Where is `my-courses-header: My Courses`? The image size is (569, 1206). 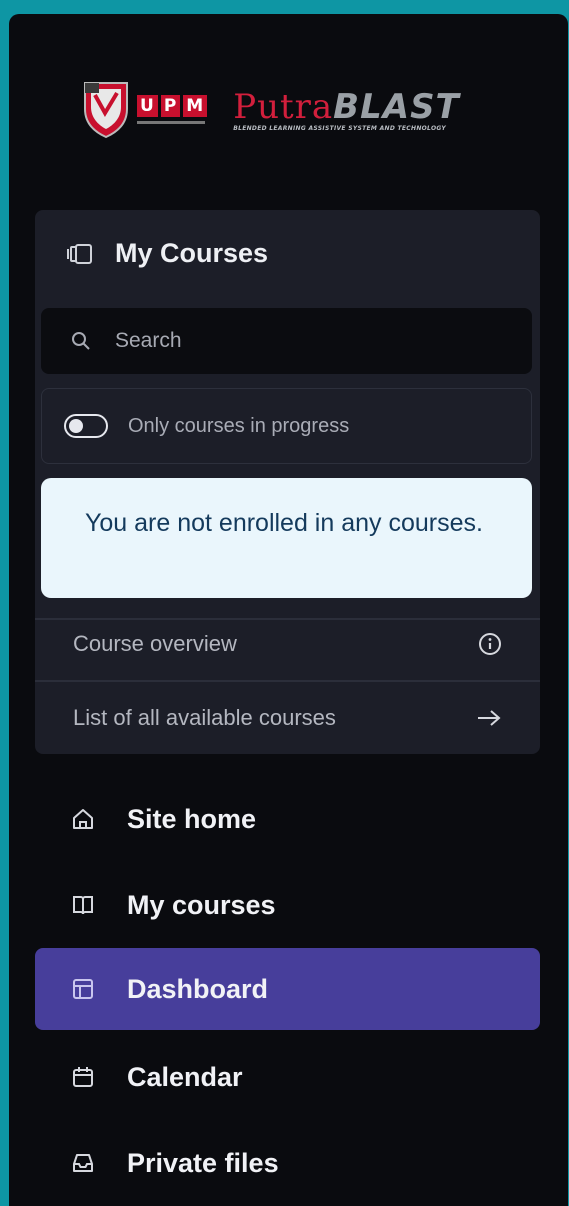 my-courses-header: My Courses is located at coordinates (167, 253).